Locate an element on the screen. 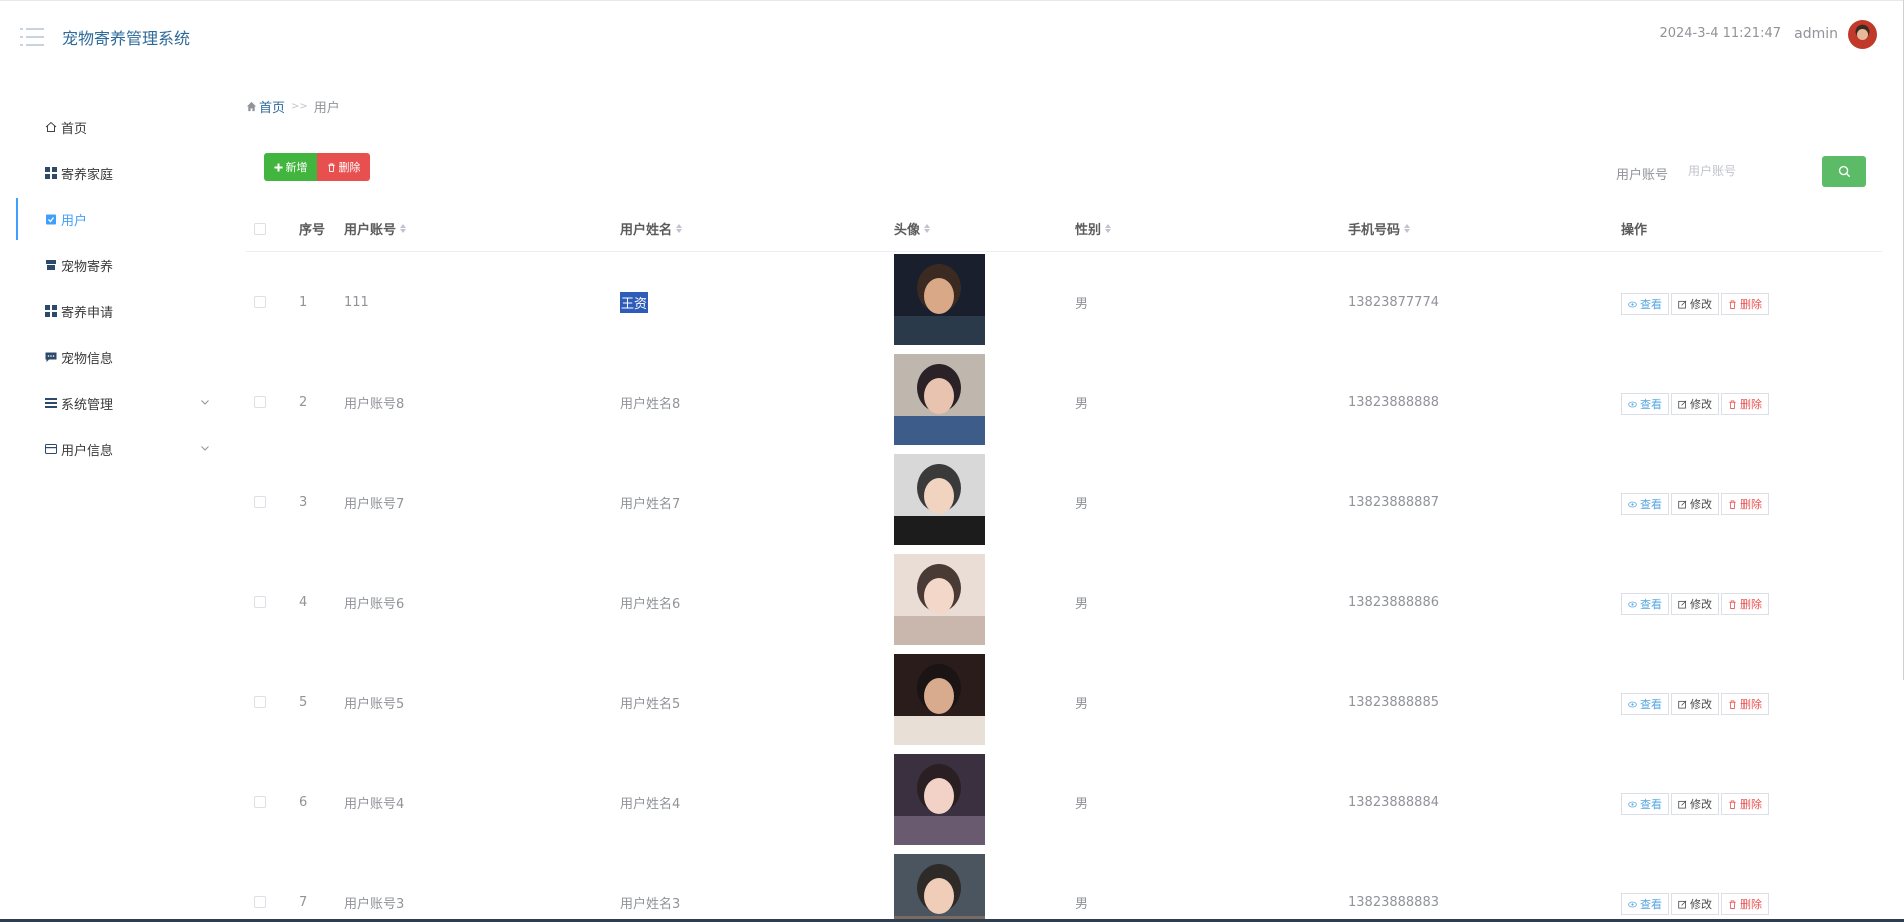 The width and height of the screenshot is (1904, 922). sidebar-item-home: 首页 is located at coordinates (110, 127).